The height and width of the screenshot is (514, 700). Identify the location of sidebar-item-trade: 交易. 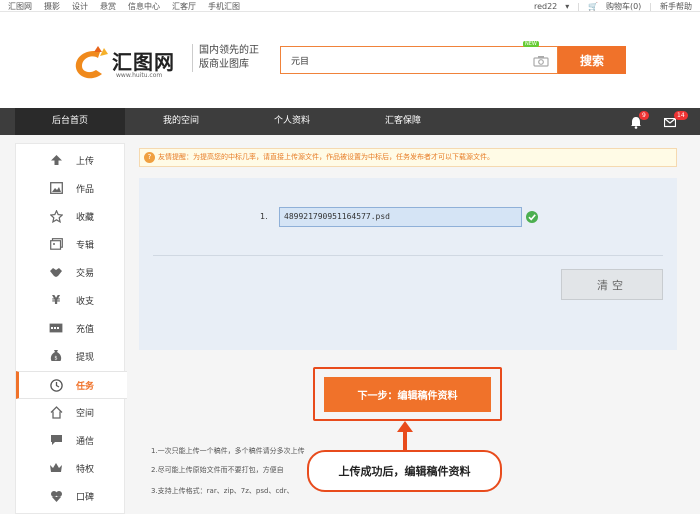
(71, 272).